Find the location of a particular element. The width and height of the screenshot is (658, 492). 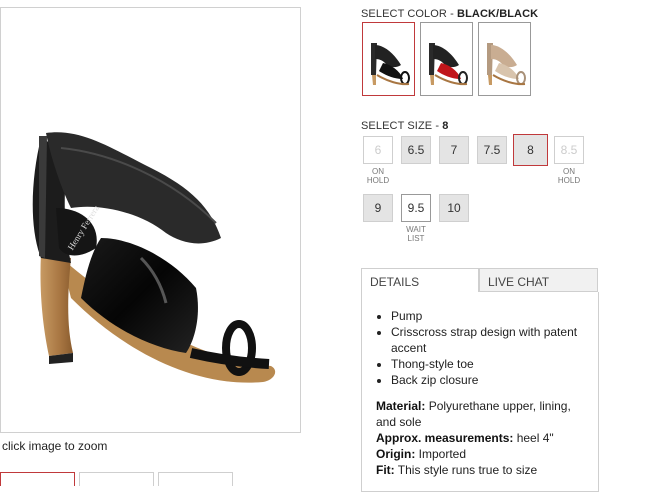

zoom-hint: click image to zoom is located at coordinates (55, 446).